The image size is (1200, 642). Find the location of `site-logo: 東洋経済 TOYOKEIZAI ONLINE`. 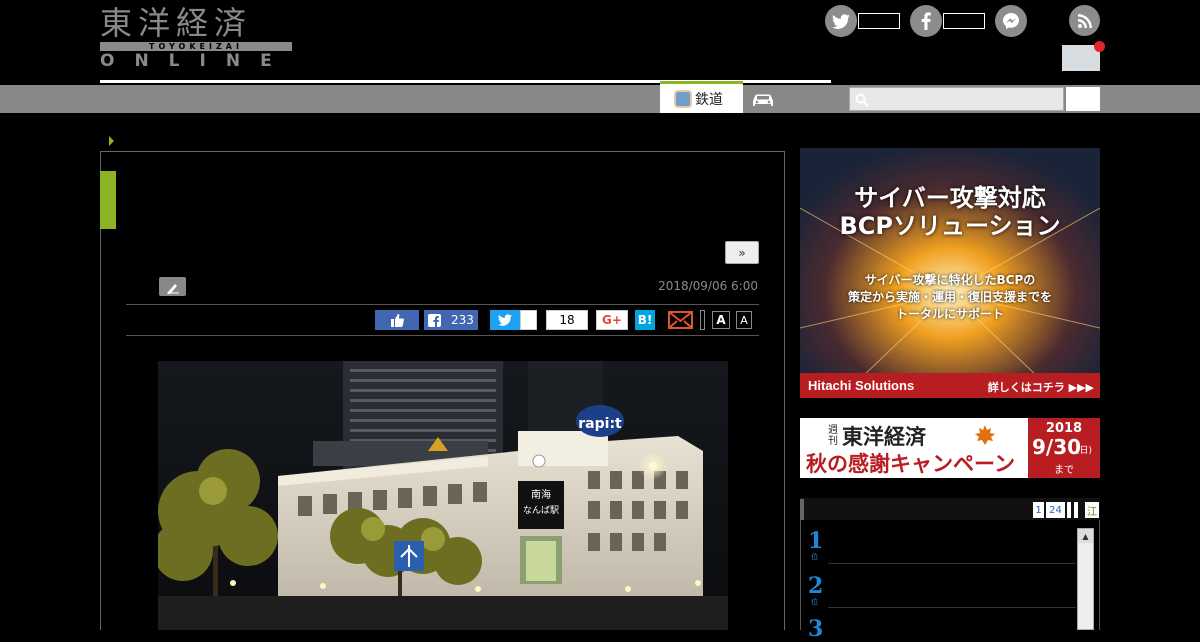

site-logo: 東洋経済 TOYOKEIZAI ONLINE is located at coordinates (196, 39).